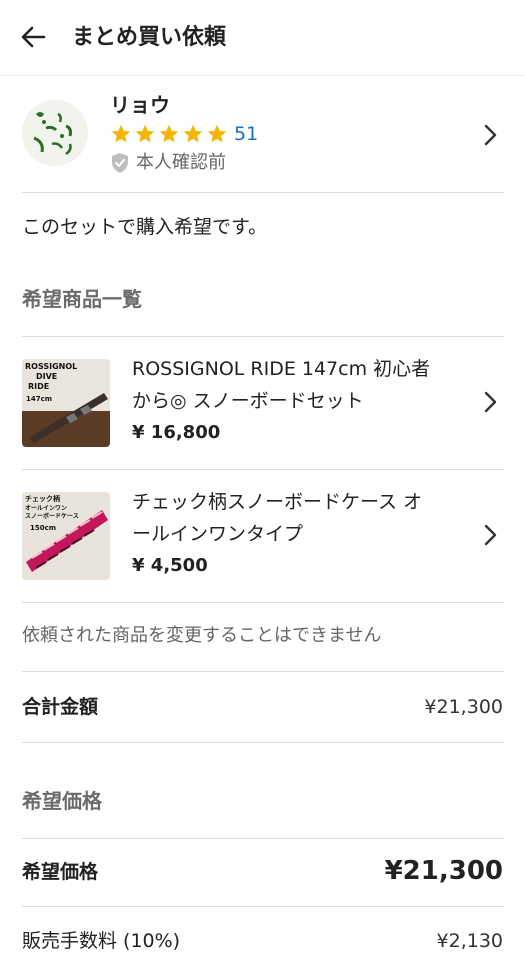 This screenshot has height=973, width=525. I want to click on product-price: ¥ 16,800, so click(176, 432).